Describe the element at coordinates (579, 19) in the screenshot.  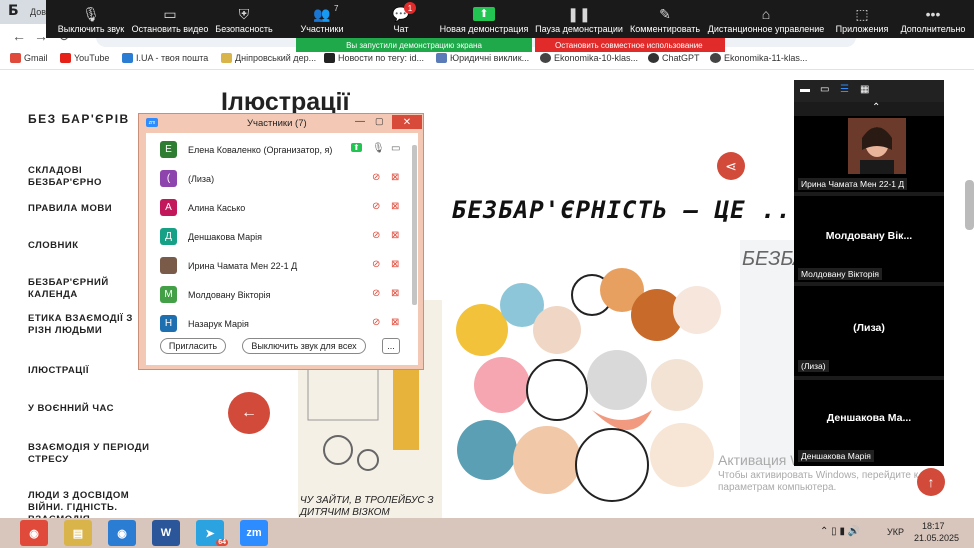
I see `pause-share-button: ❚❚ Пауза демонстрации` at that location.